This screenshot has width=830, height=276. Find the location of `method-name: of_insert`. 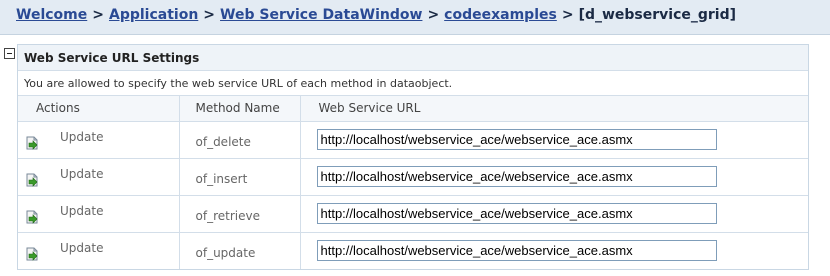

method-name: of_insert is located at coordinates (221, 178).